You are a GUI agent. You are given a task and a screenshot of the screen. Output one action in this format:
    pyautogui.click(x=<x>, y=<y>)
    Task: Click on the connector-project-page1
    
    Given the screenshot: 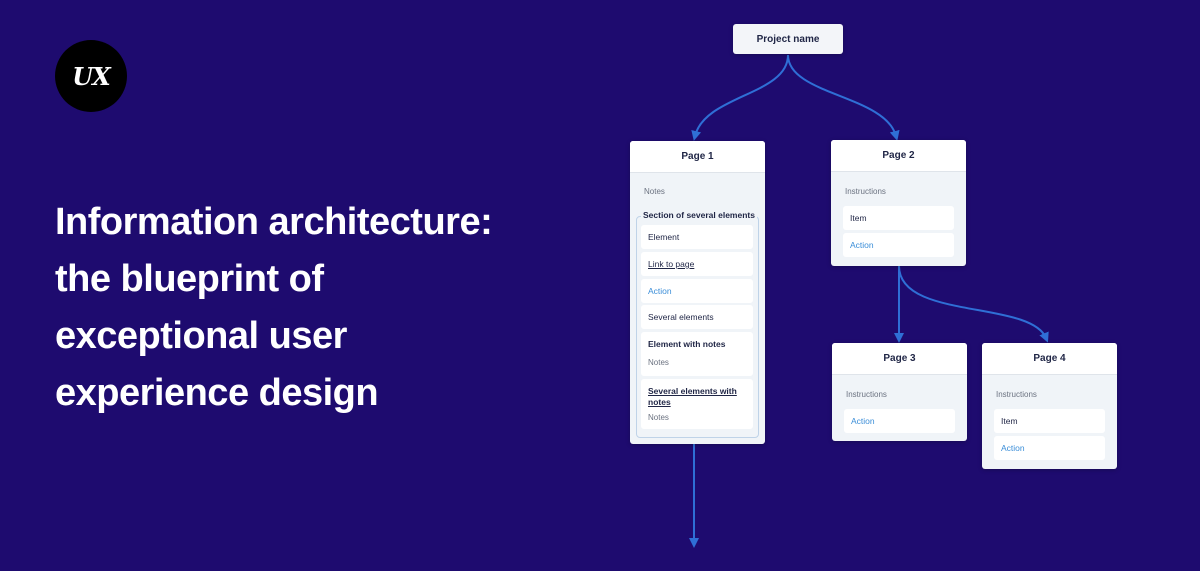 What is the action you would take?
    pyautogui.click(x=740, y=97)
    